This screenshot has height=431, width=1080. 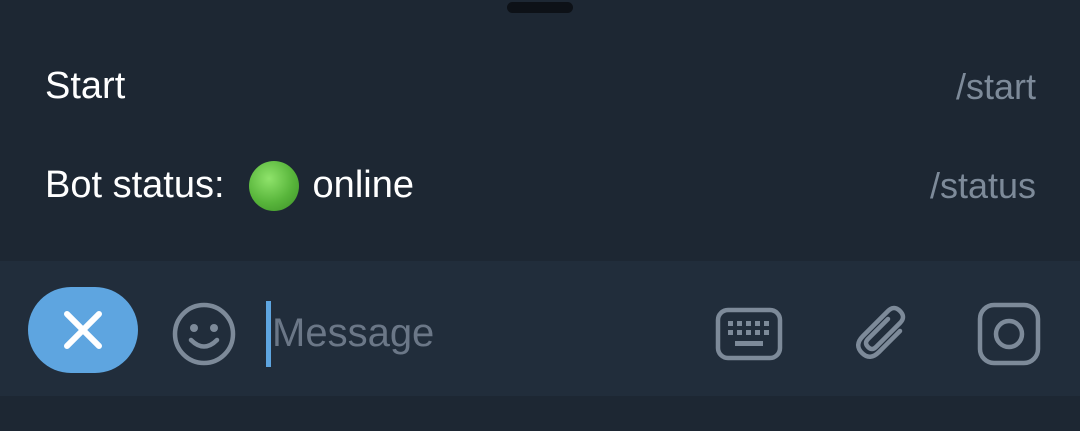 I want to click on close-commands-button, so click(x=83, y=330).